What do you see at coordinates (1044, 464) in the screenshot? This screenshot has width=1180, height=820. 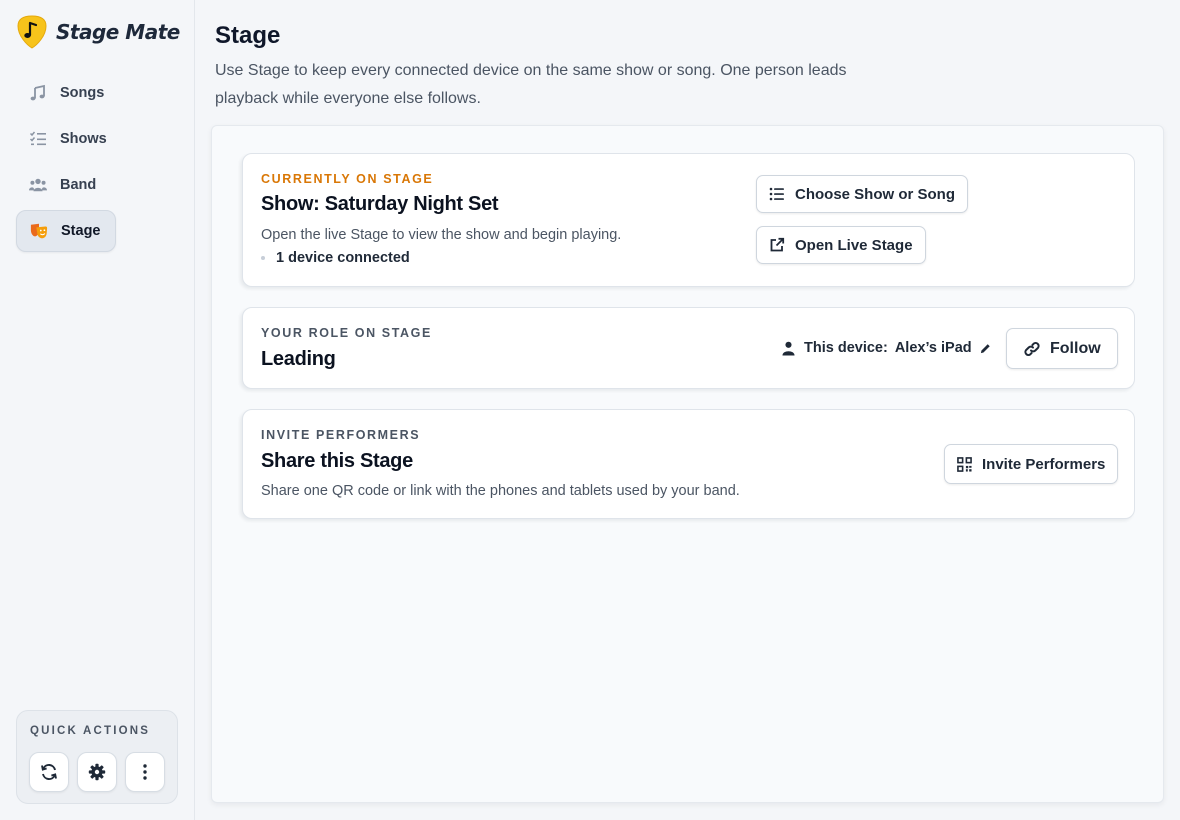 I see `button-label: Invite Performers` at bounding box center [1044, 464].